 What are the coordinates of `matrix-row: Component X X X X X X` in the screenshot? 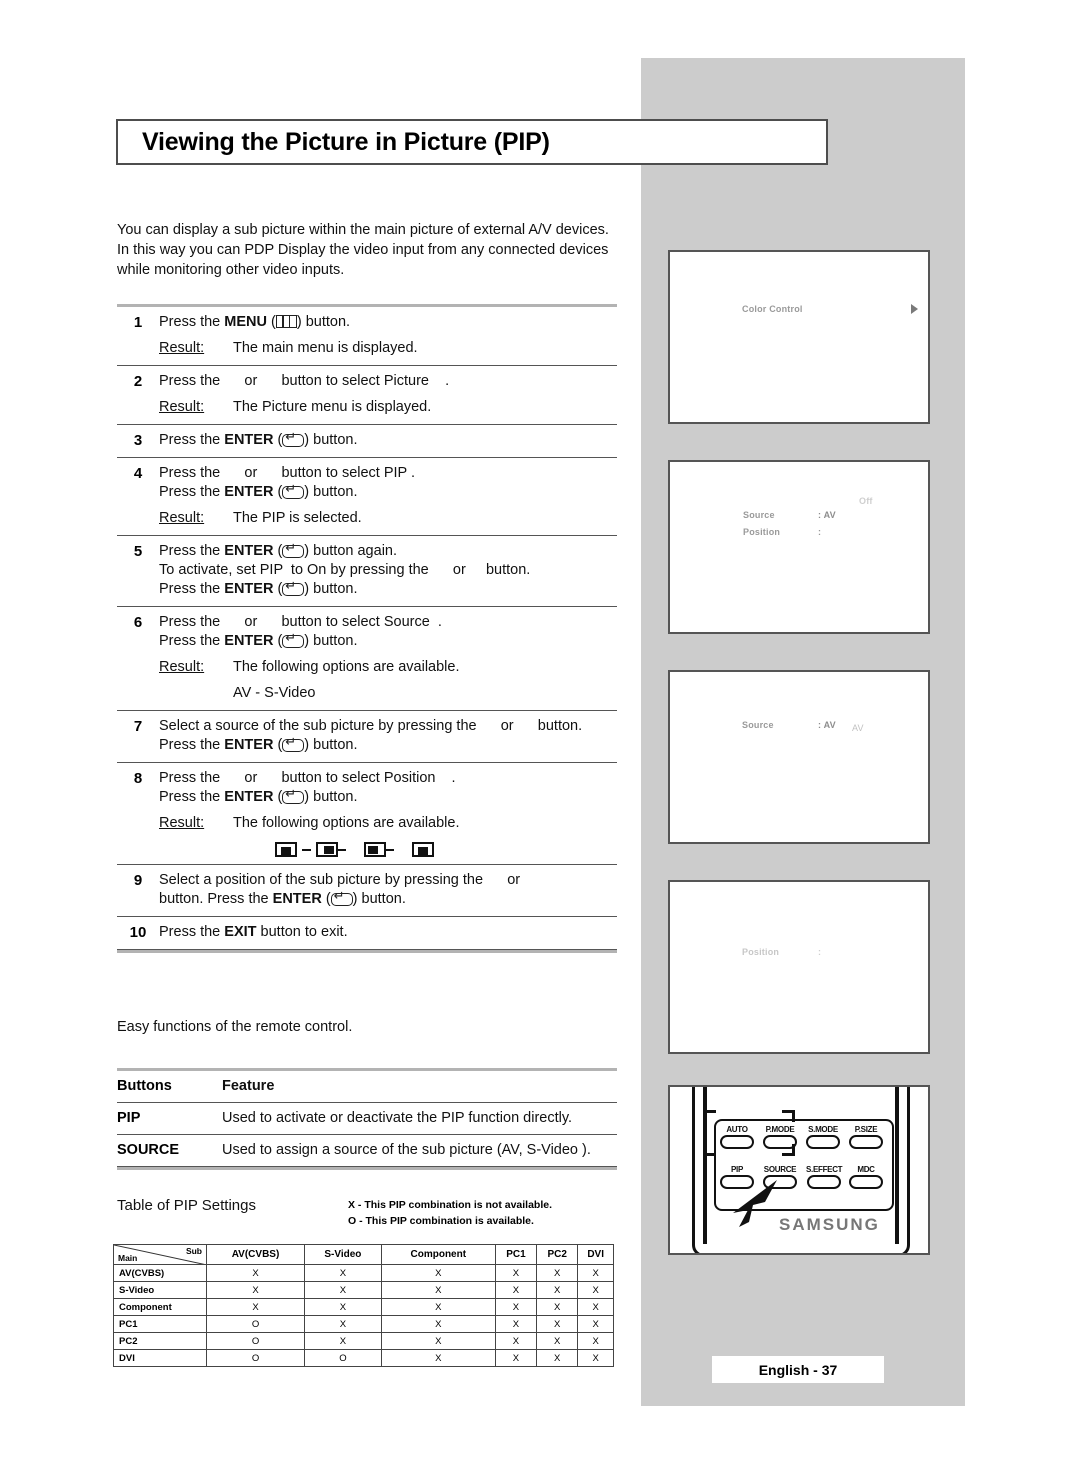 It's located at (363, 1307).